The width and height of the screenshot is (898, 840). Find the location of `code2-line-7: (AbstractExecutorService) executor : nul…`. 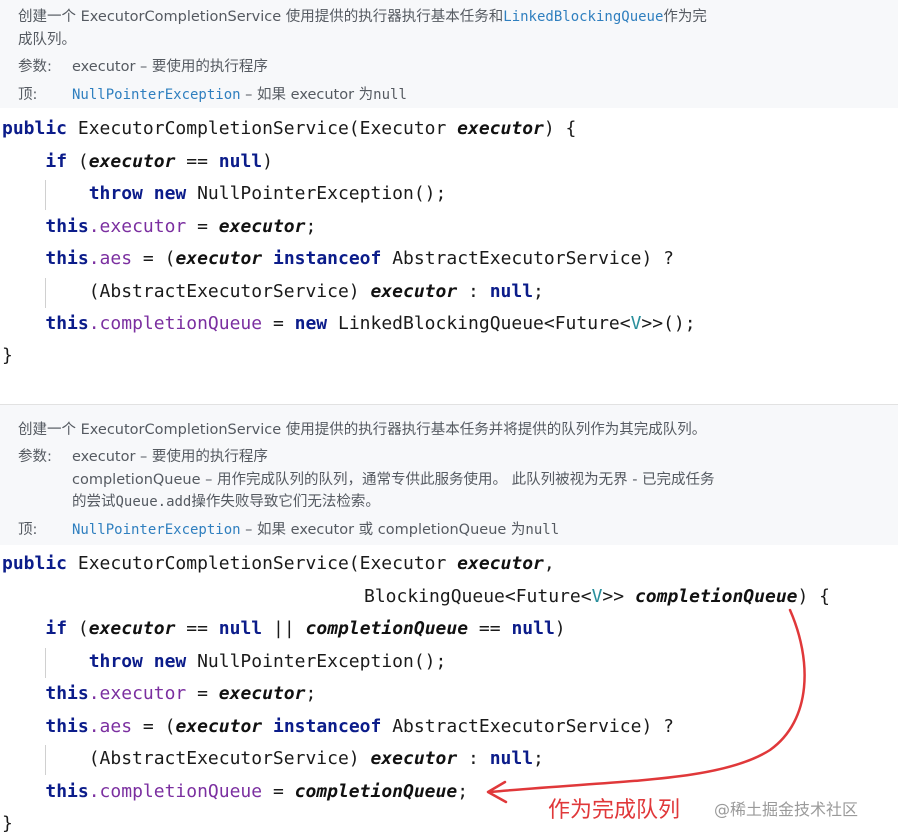

code2-line-7: (AbstractExecutorService) executor : nul… is located at coordinates (316, 758).